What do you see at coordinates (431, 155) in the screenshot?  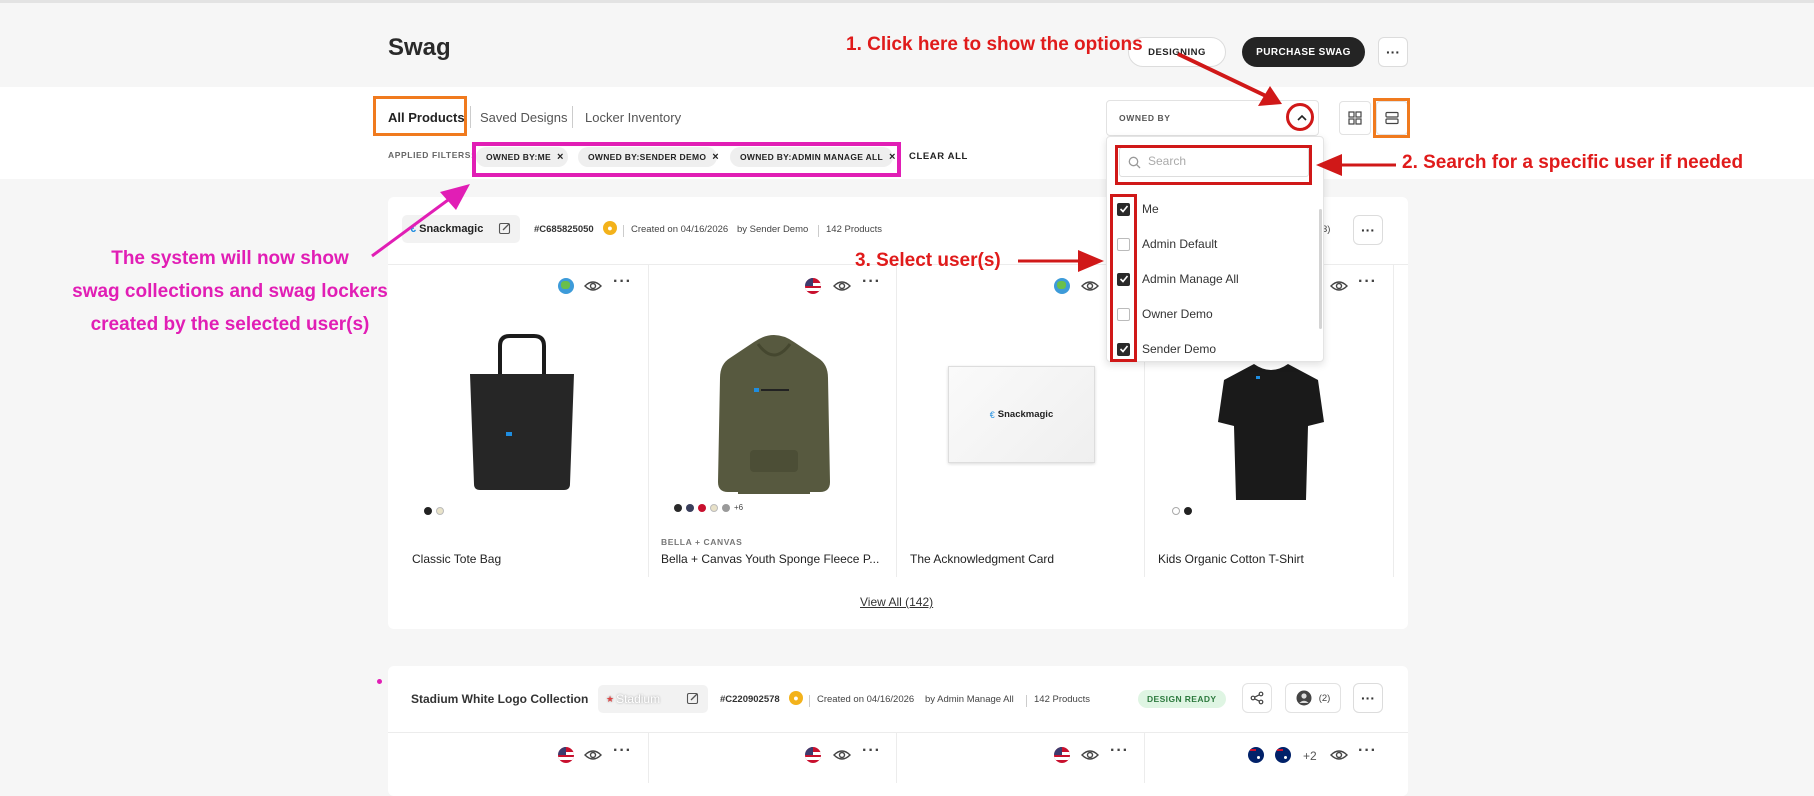 I see `applied-filters-label: APPLIED FILTERS:` at bounding box center [431, 155].